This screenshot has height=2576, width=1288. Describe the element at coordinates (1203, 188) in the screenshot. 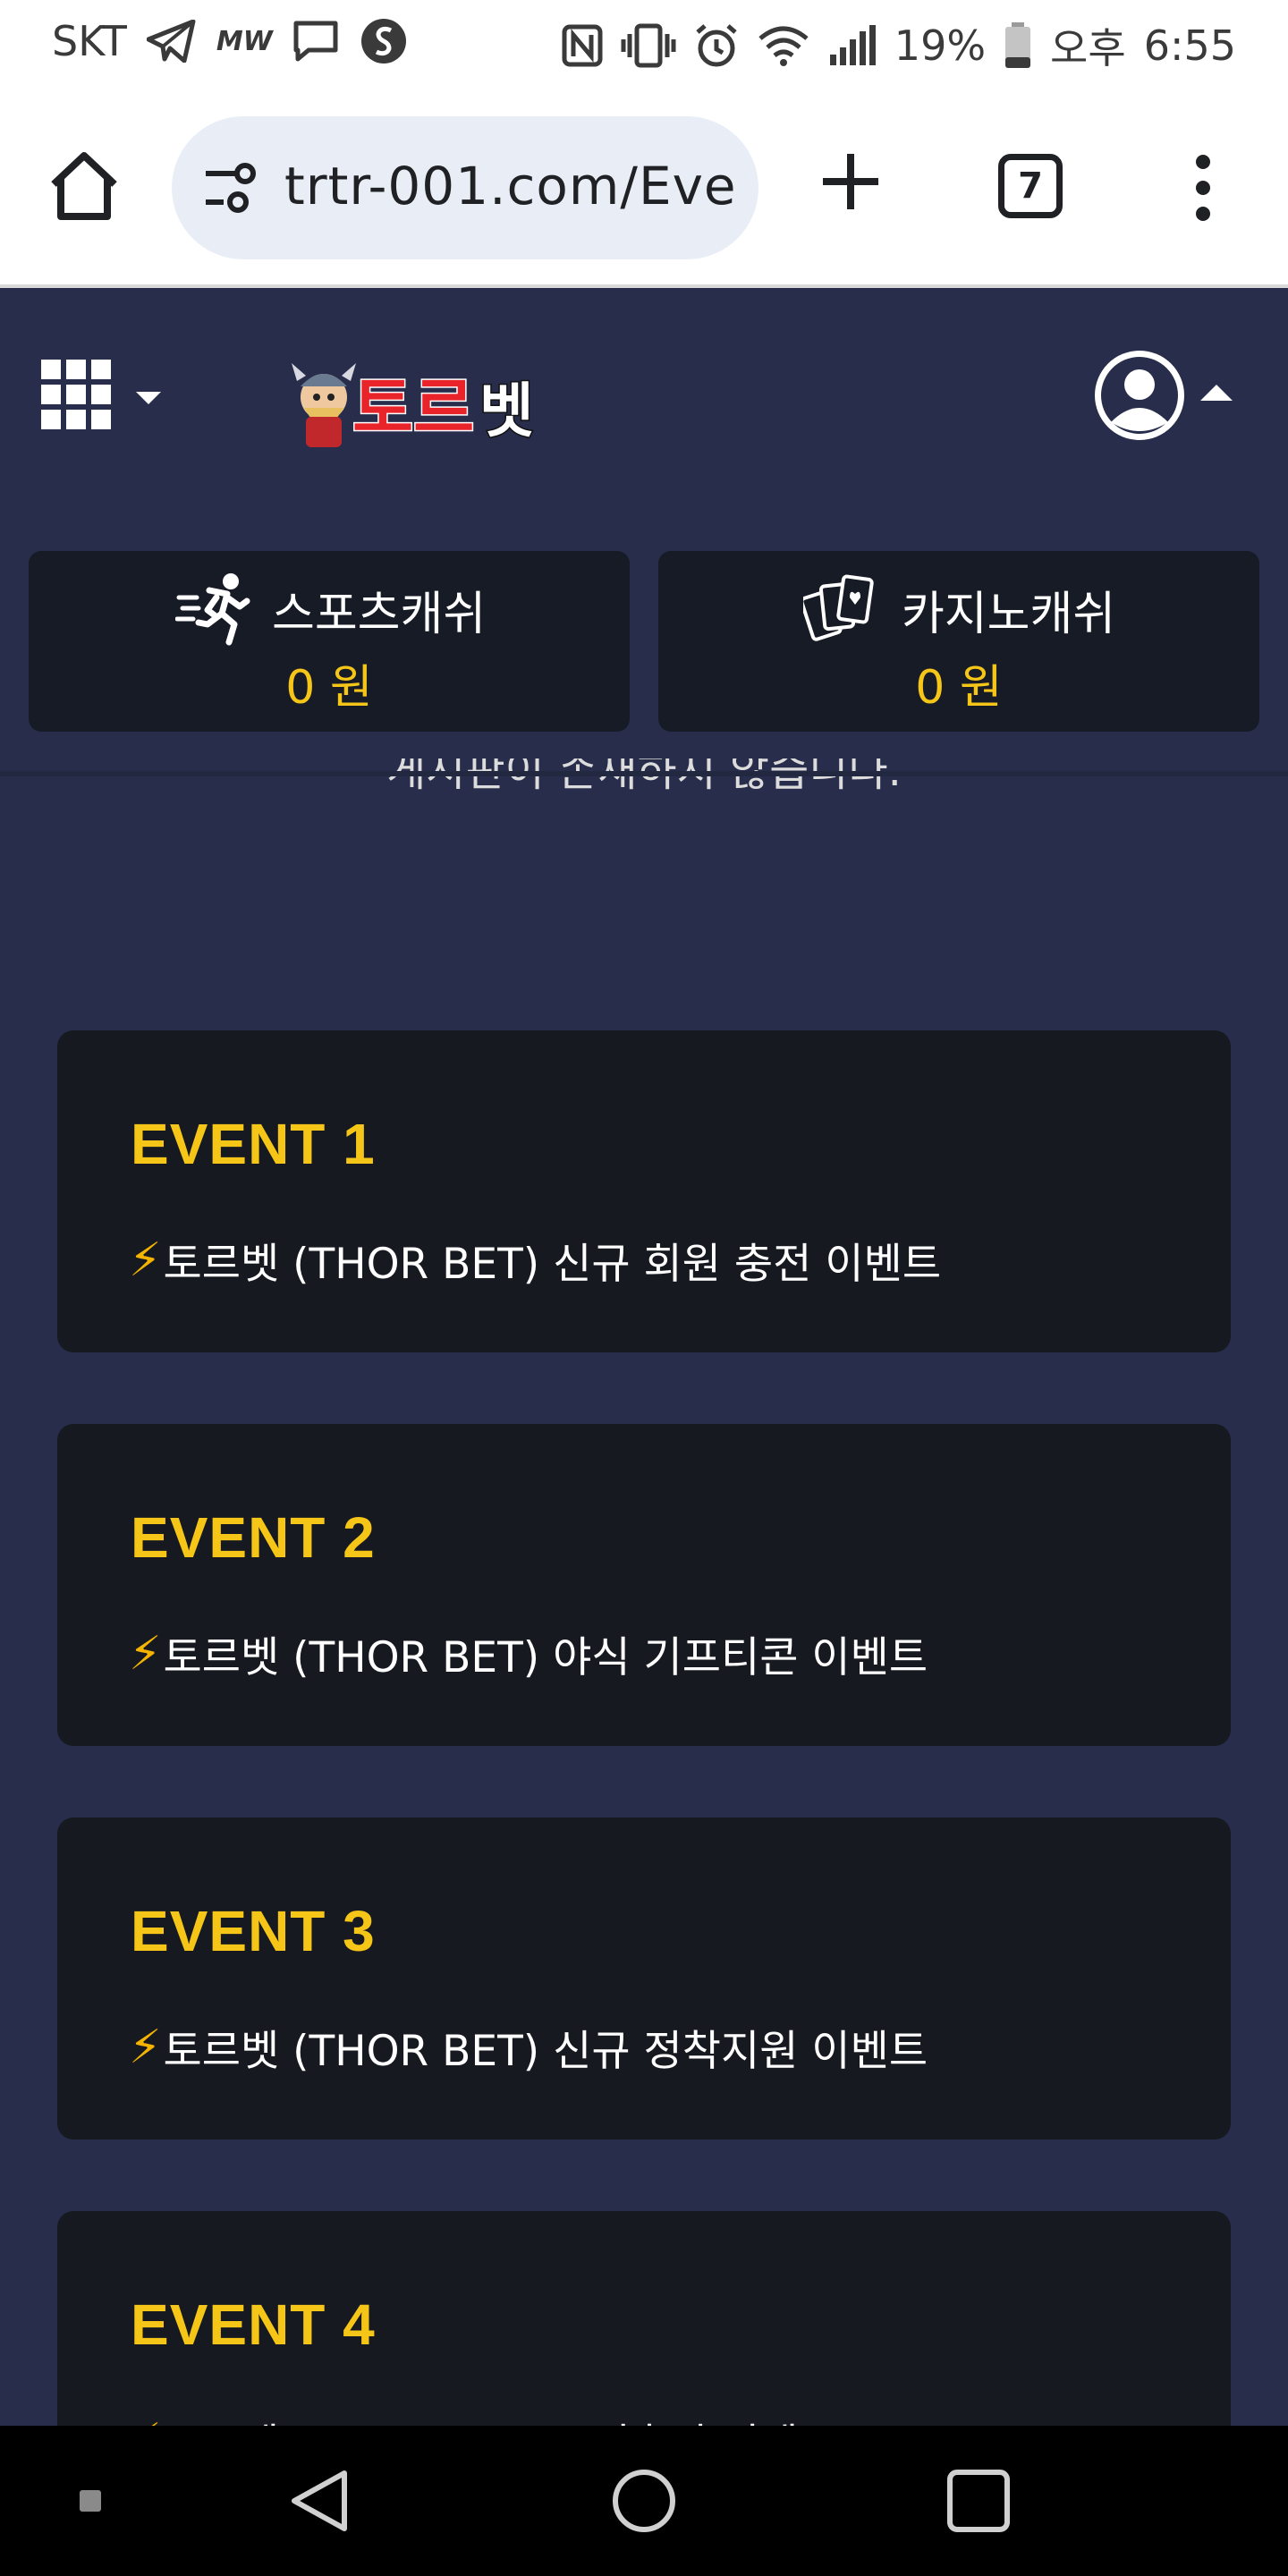

I see `more-vert-icon` at that location.